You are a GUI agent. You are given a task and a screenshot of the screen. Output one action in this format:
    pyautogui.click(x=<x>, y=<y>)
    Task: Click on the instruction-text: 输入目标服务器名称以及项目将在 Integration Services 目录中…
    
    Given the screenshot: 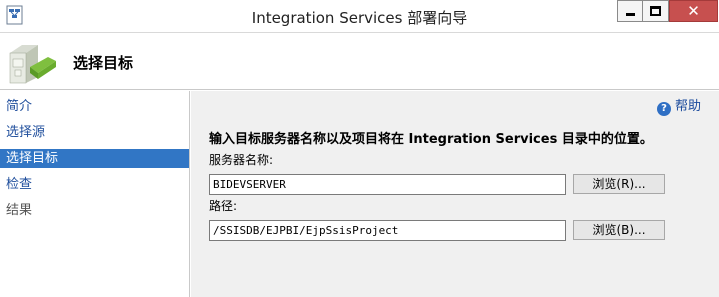 What is the action you would take?
    pyautogui.click(x=431, y=139)
    